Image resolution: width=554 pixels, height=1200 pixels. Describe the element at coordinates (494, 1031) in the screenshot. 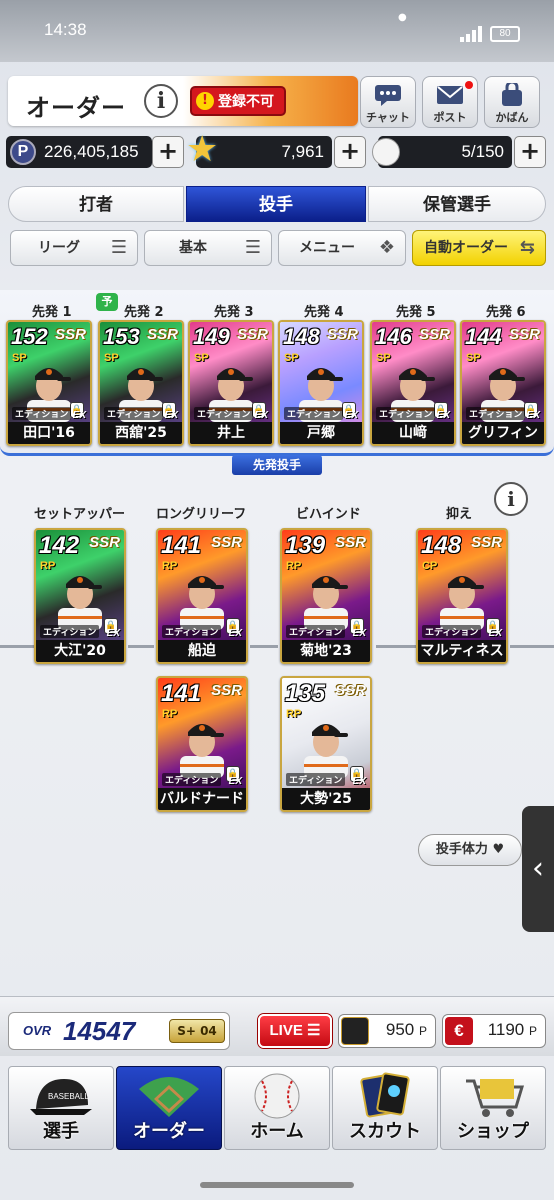

I see `e-coin-display: € 1190 P` at that location.